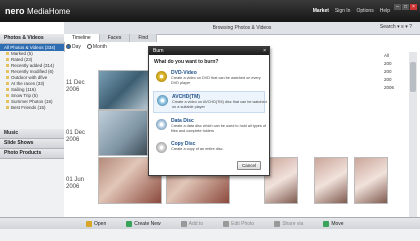 The image size is (420, 241). What do you see at coordinates (15, 11) in the screenshot?
I see `brand-name: nero` at bounding box center [15, 11].